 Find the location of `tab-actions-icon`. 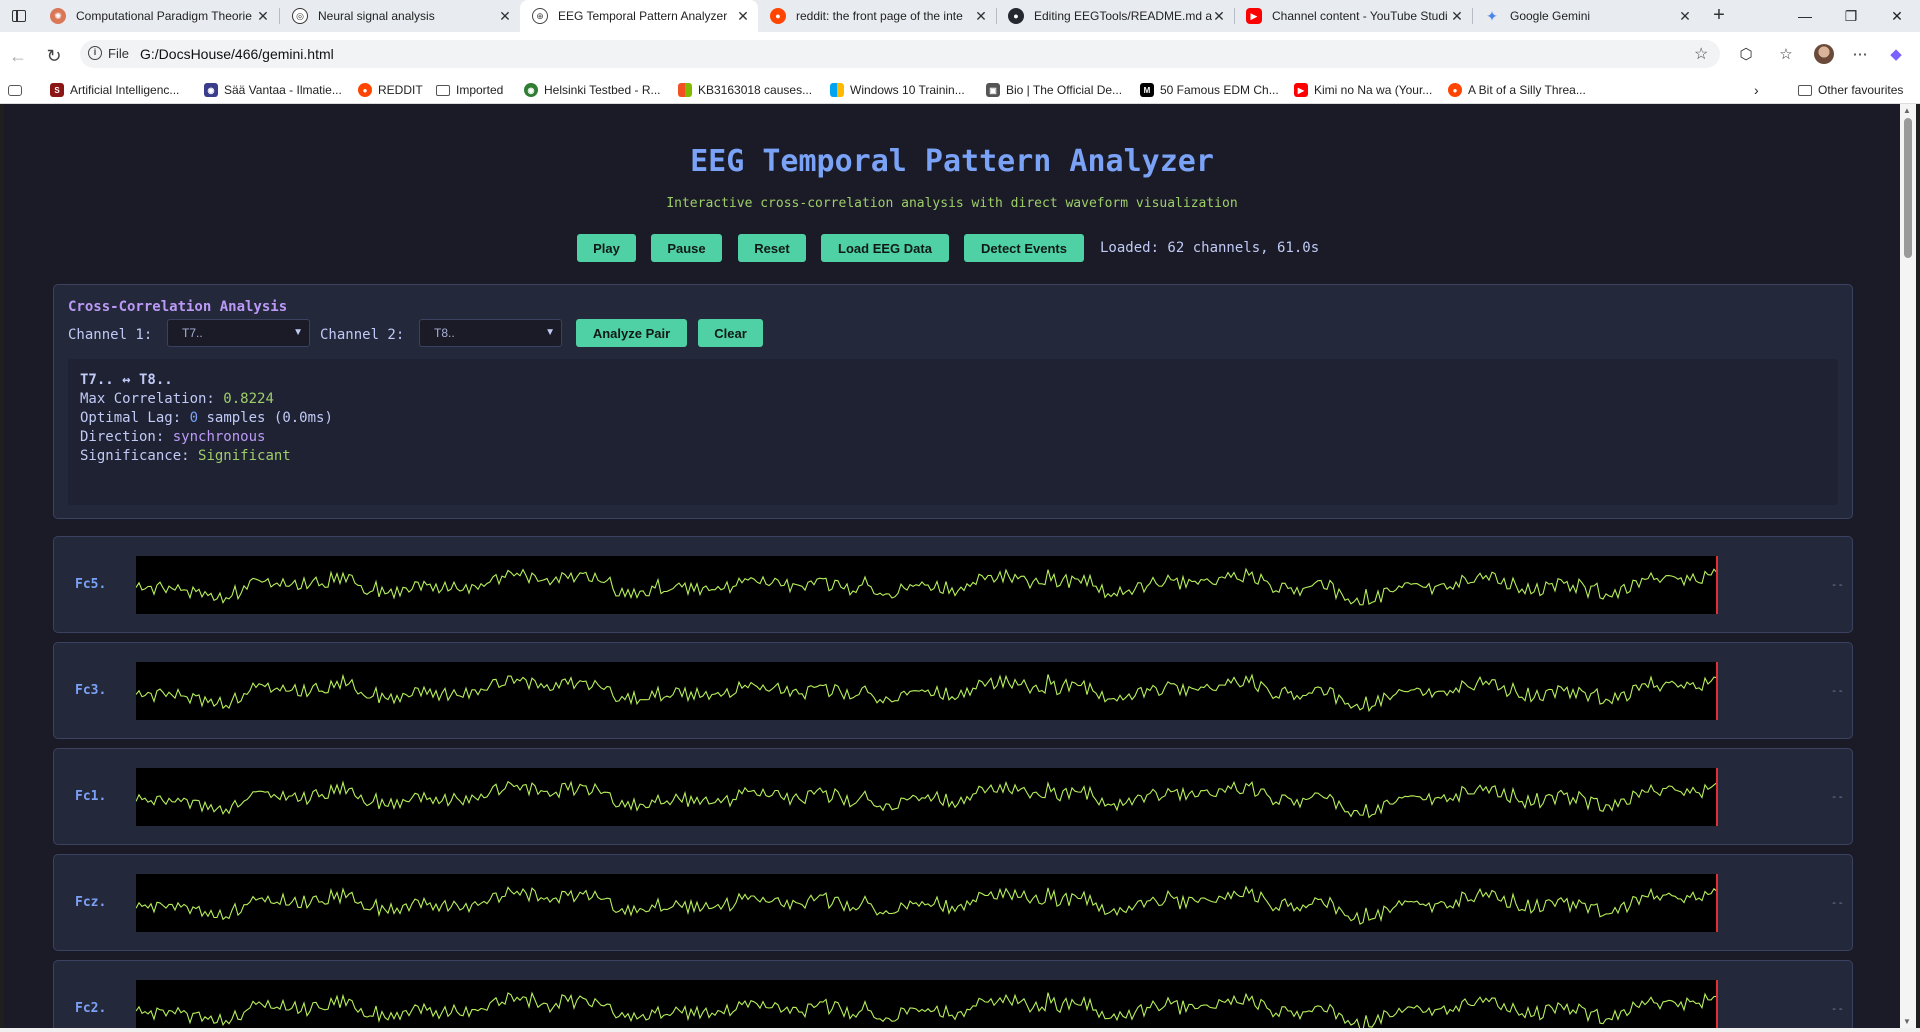

tab-actions-icon is located at coordinates (19, 16).